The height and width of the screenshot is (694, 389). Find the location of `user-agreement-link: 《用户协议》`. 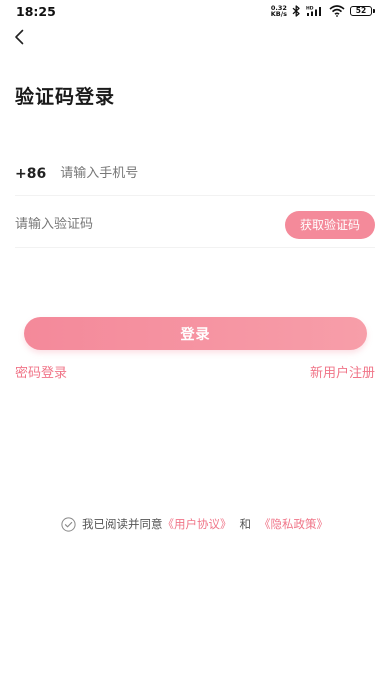

user-agreement-link: 《用户协议》 is located at coordinates (197, 524).